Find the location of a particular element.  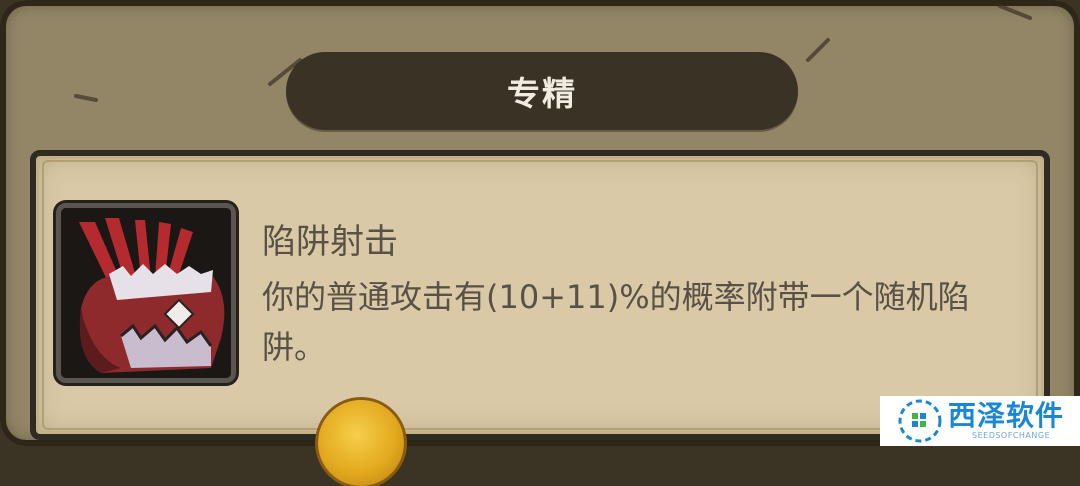

watermark: 西泽软件 SEEDSOFCHANGE is located at coordinates (980, 421).